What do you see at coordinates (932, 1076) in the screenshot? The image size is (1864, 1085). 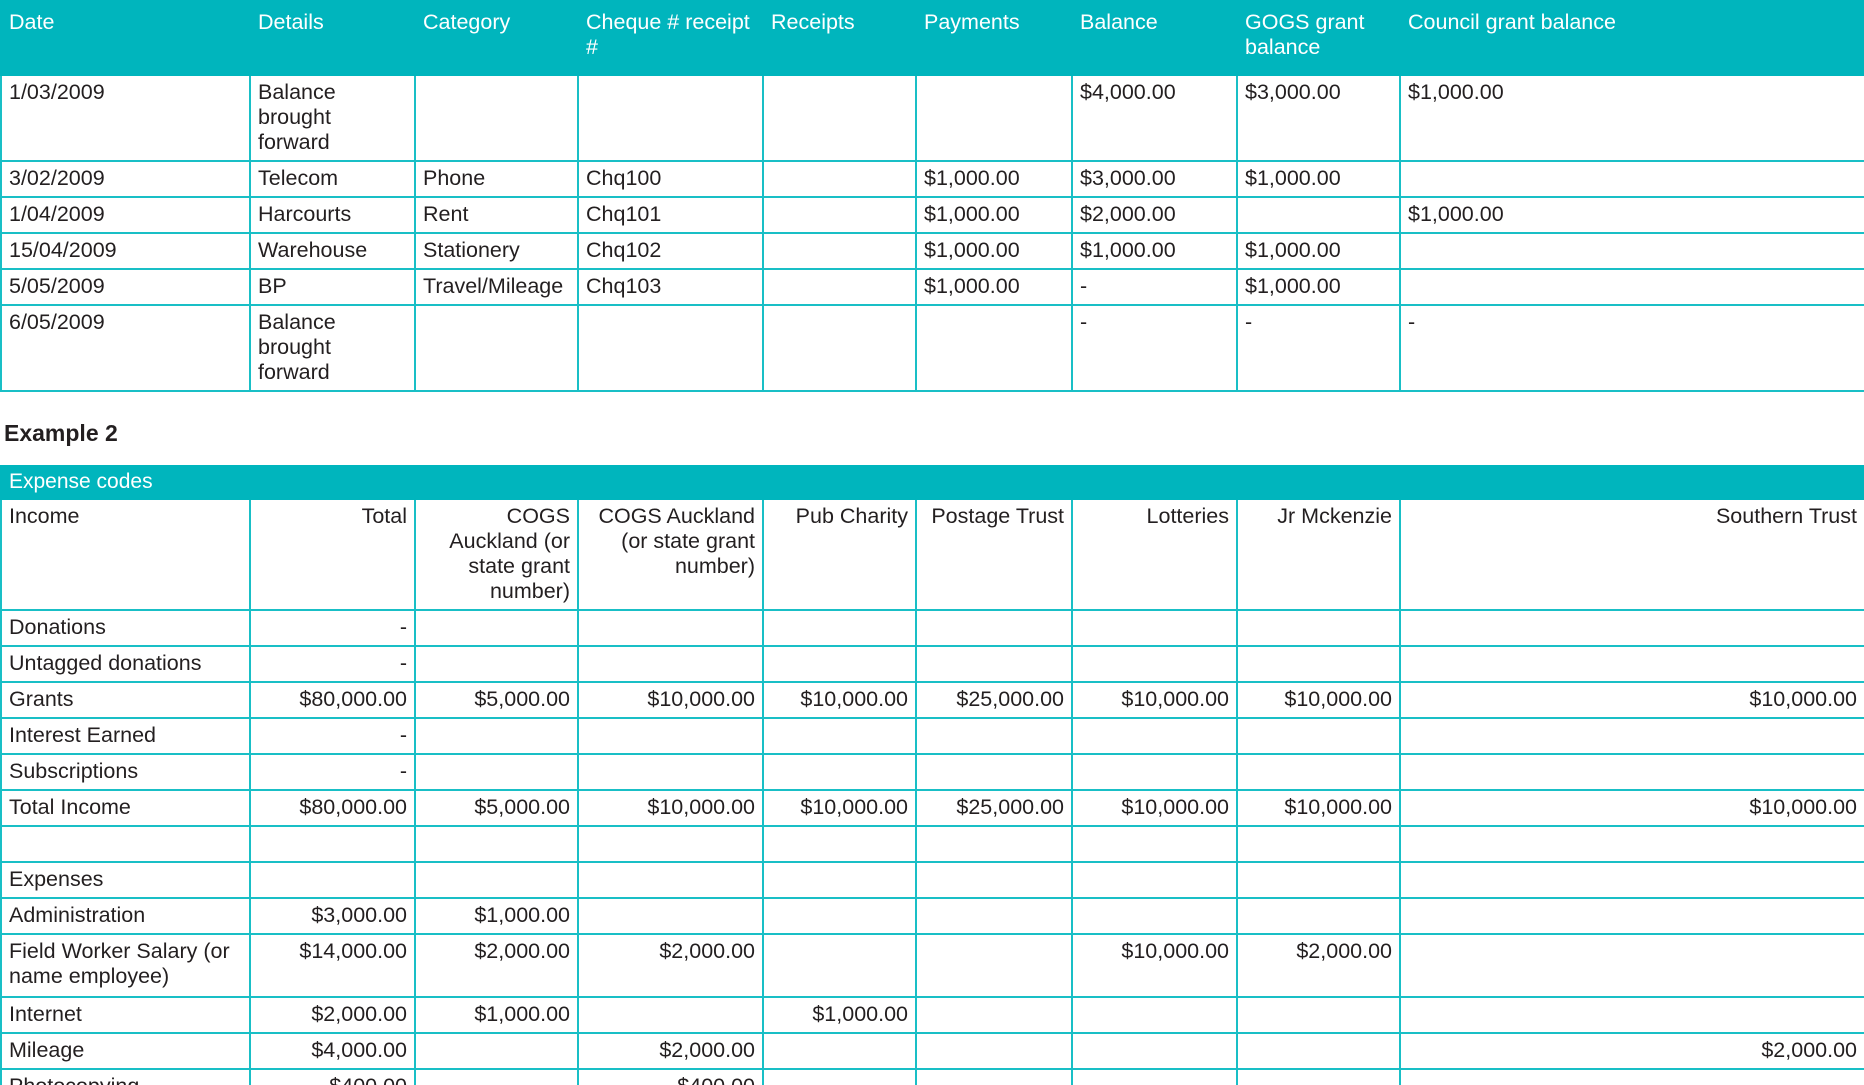 I see `table-row: Photocopying$400.00$400.00` at bounding box center [932, 1076].